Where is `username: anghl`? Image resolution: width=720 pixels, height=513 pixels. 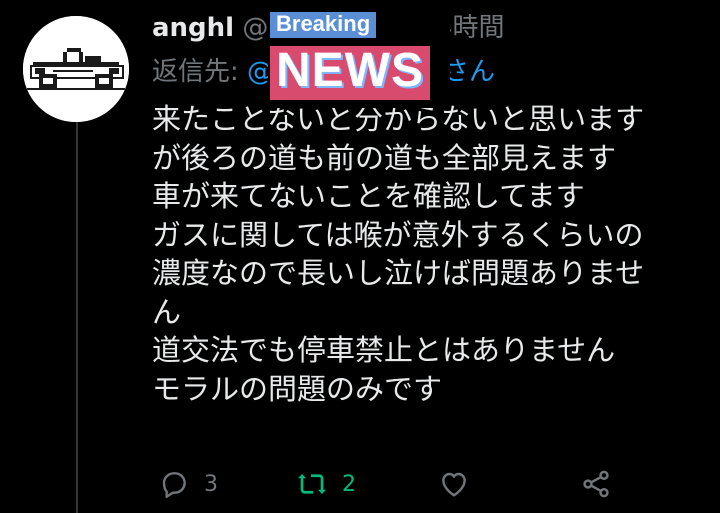
username: anghl is located at coordinates (193, 28).